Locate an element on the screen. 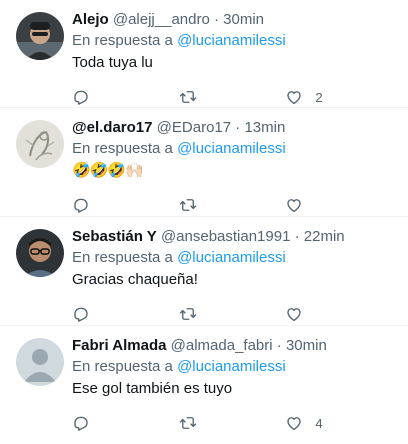 This screenshot has height=444, width=408. tweet-header: Fabri Almada @almada_fabri · 30min is located at coordinates (232, 346).